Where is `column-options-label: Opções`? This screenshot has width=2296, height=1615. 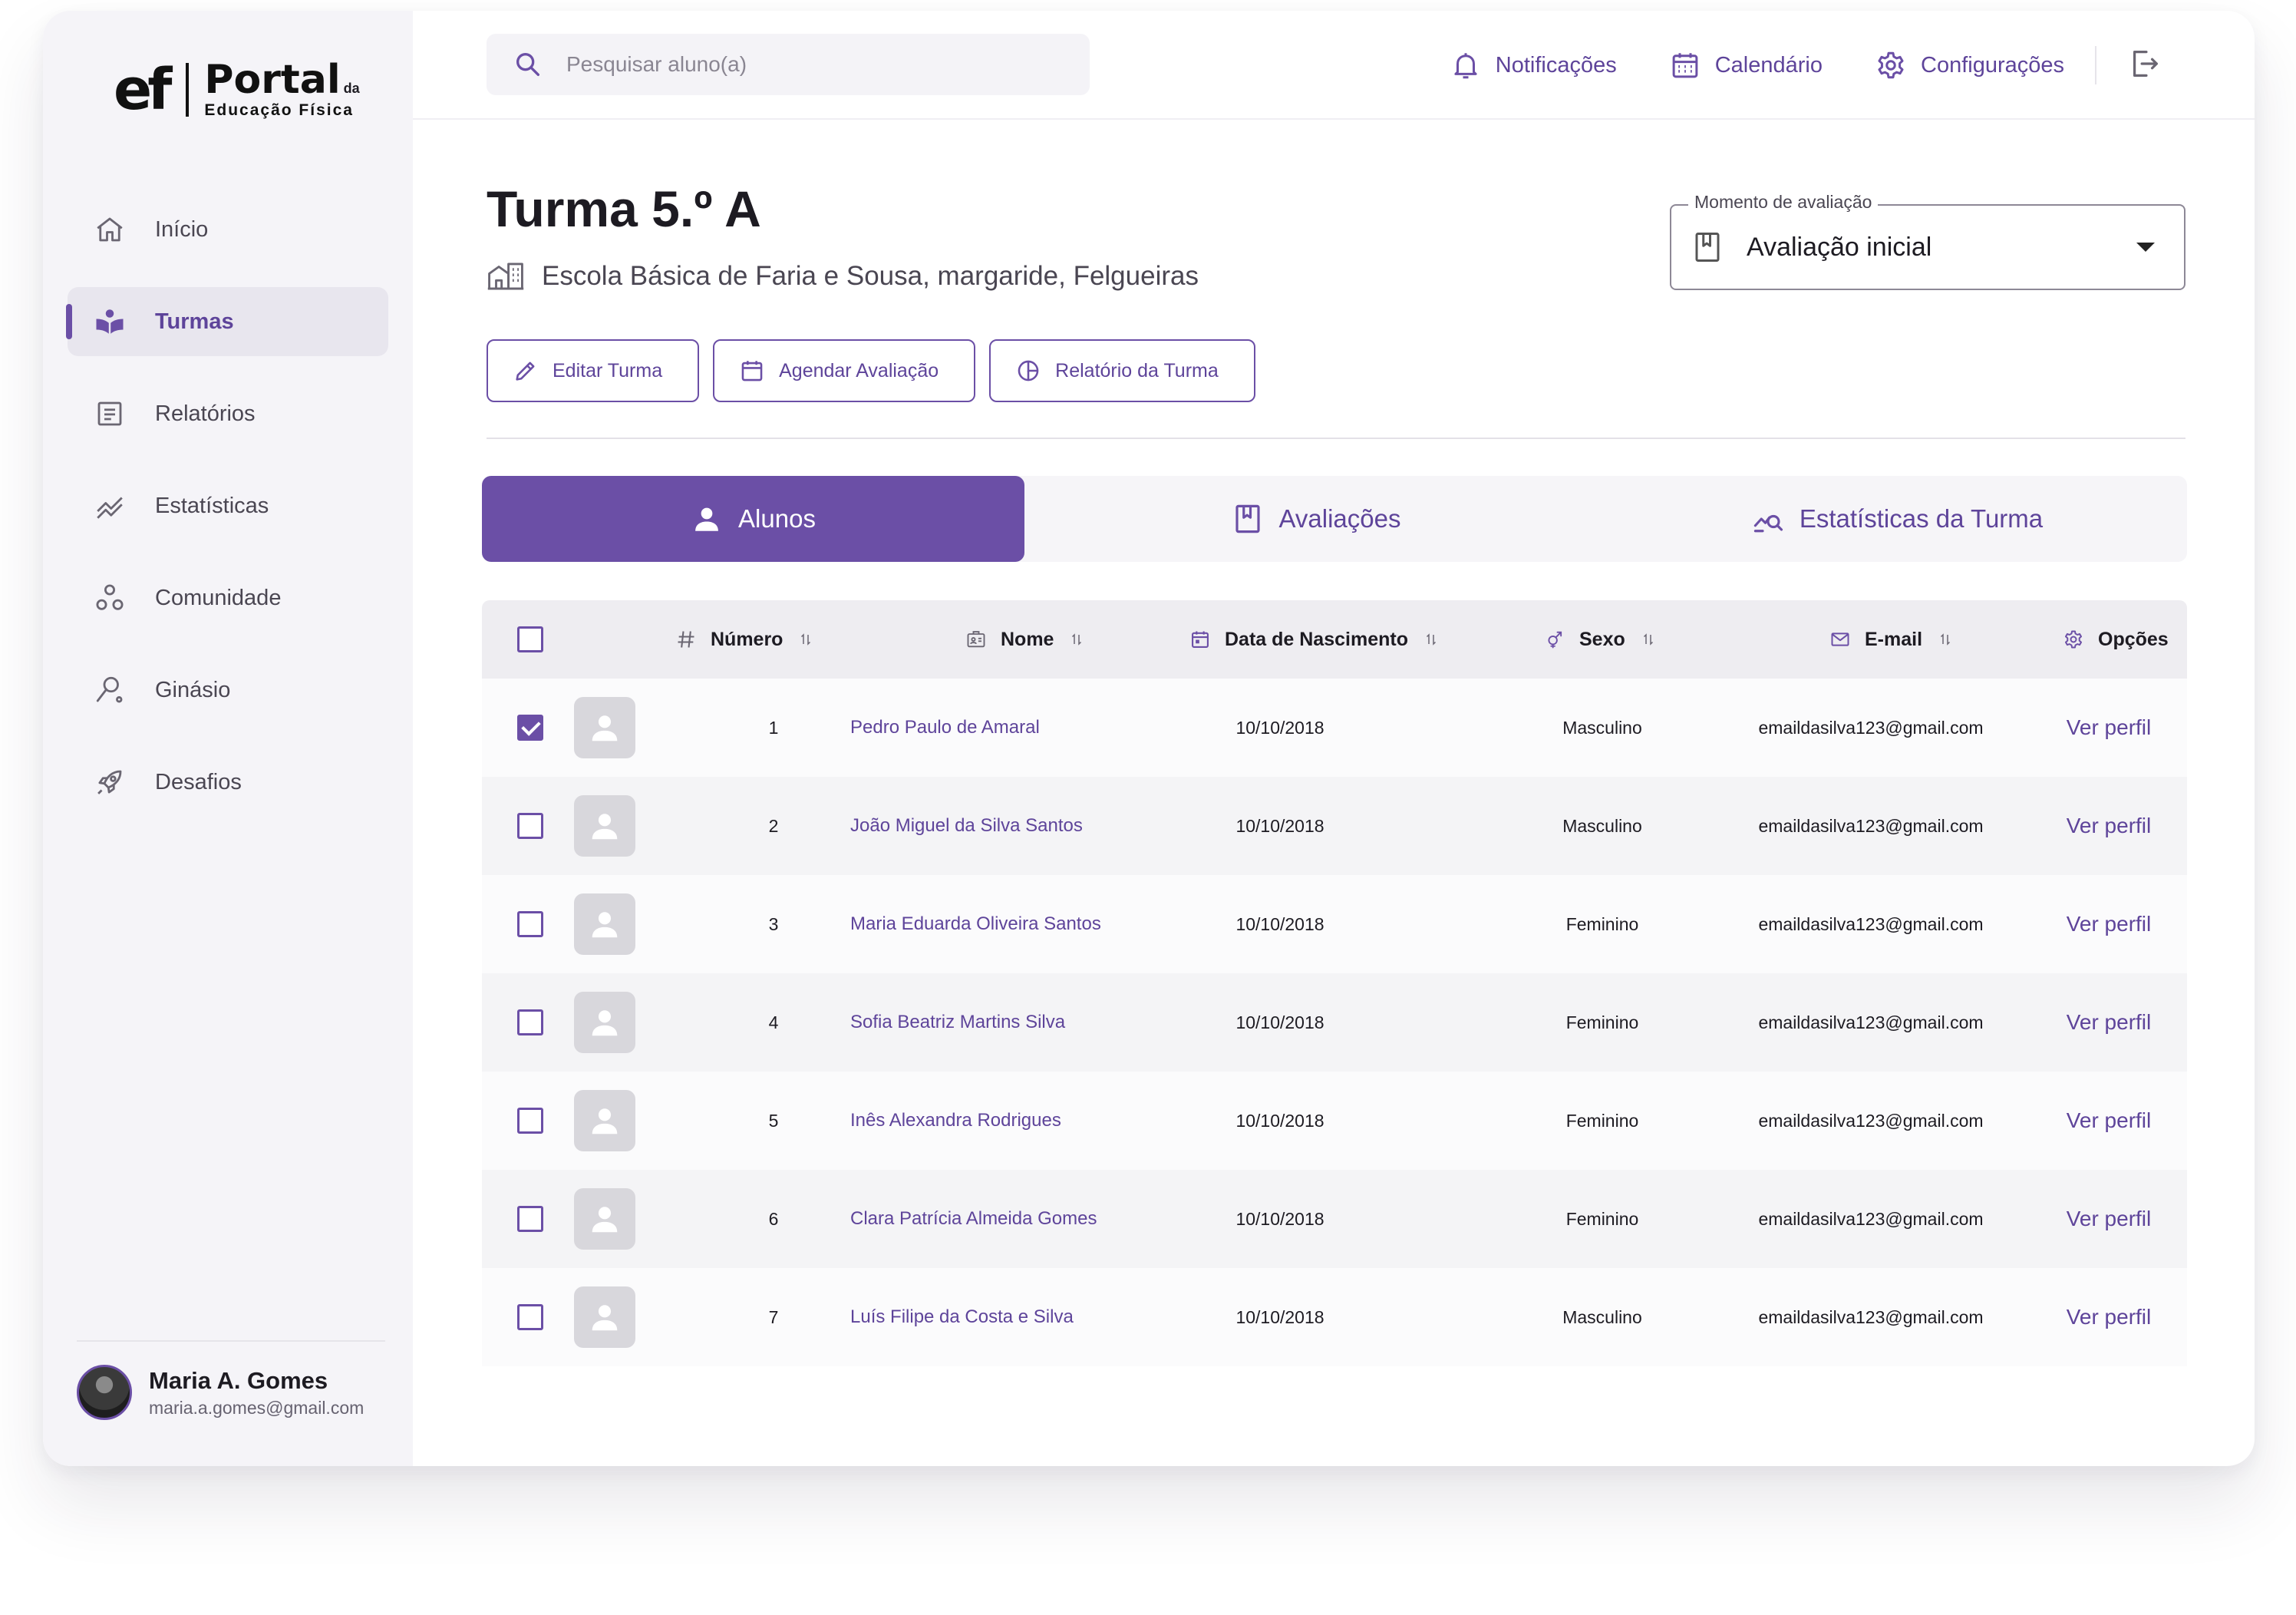
column-options-label: Opções is located at coordinates (2133, 639).